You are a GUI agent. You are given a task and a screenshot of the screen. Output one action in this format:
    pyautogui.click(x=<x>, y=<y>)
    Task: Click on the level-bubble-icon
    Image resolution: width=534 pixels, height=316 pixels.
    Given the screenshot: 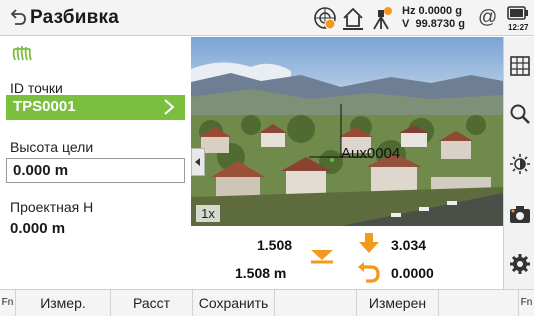 What is the action you would take?
    pyautogui.click(x=325, y=18)
    